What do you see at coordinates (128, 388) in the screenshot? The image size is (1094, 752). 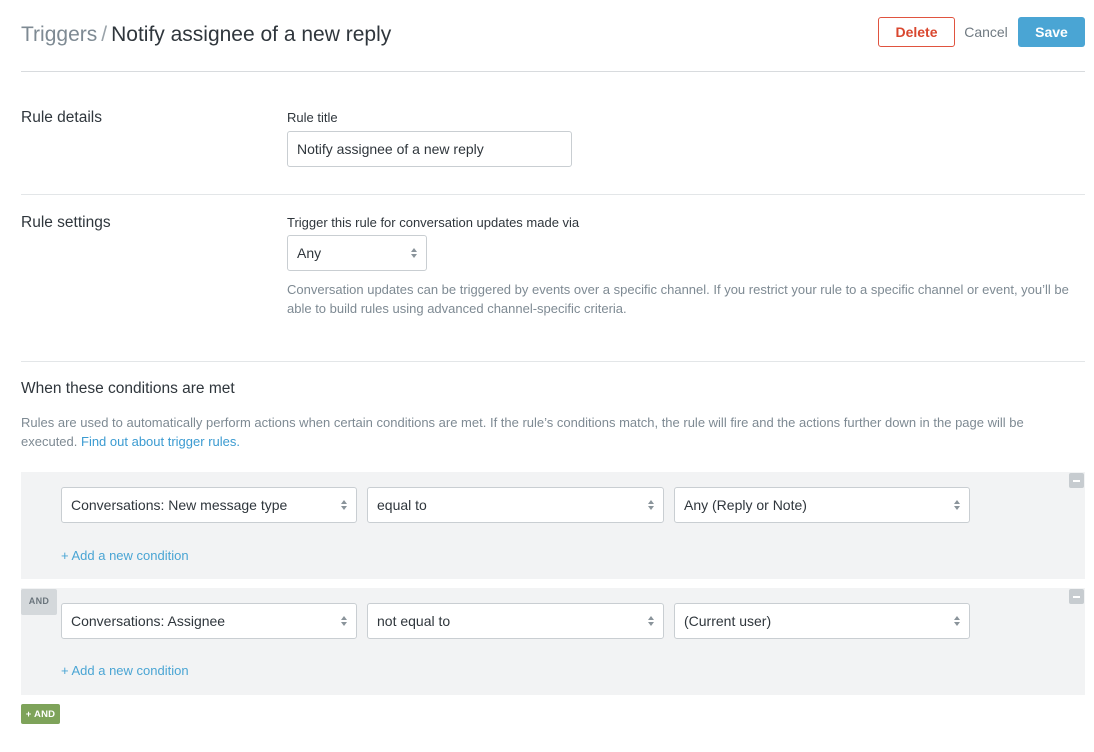 I see `conditions-heading: When these conditions are met` at bounding box center [128, 388].